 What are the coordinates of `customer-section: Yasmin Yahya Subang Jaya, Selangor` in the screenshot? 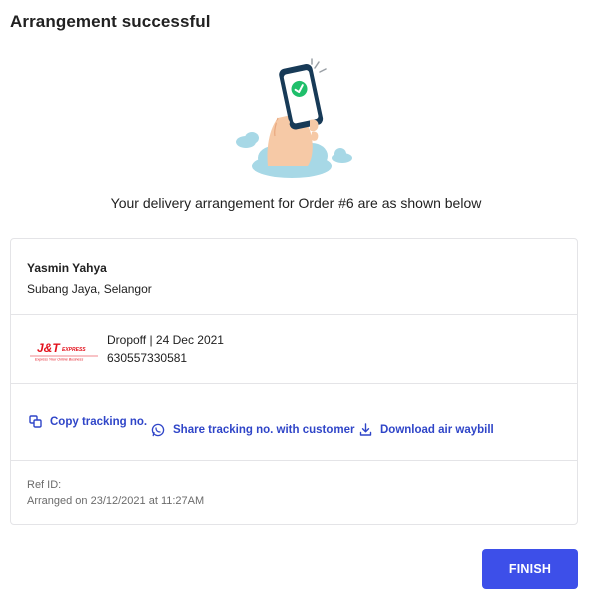 It's located at (294, 277).